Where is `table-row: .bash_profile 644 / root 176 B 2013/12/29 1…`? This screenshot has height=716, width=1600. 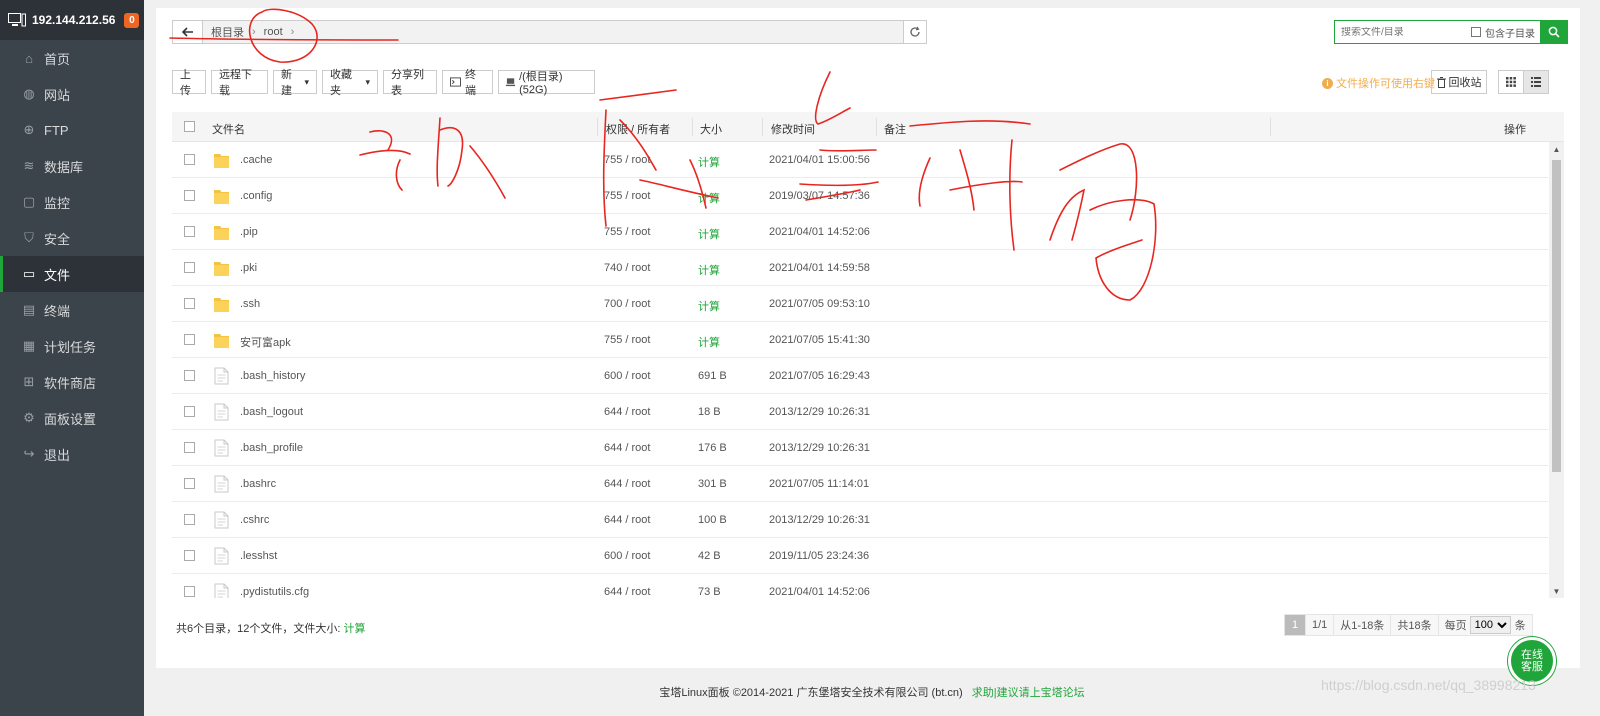 table-row: .bash_profile 644 / root 176 B 2013/12/29 1… is located at coordinates (860, 448).